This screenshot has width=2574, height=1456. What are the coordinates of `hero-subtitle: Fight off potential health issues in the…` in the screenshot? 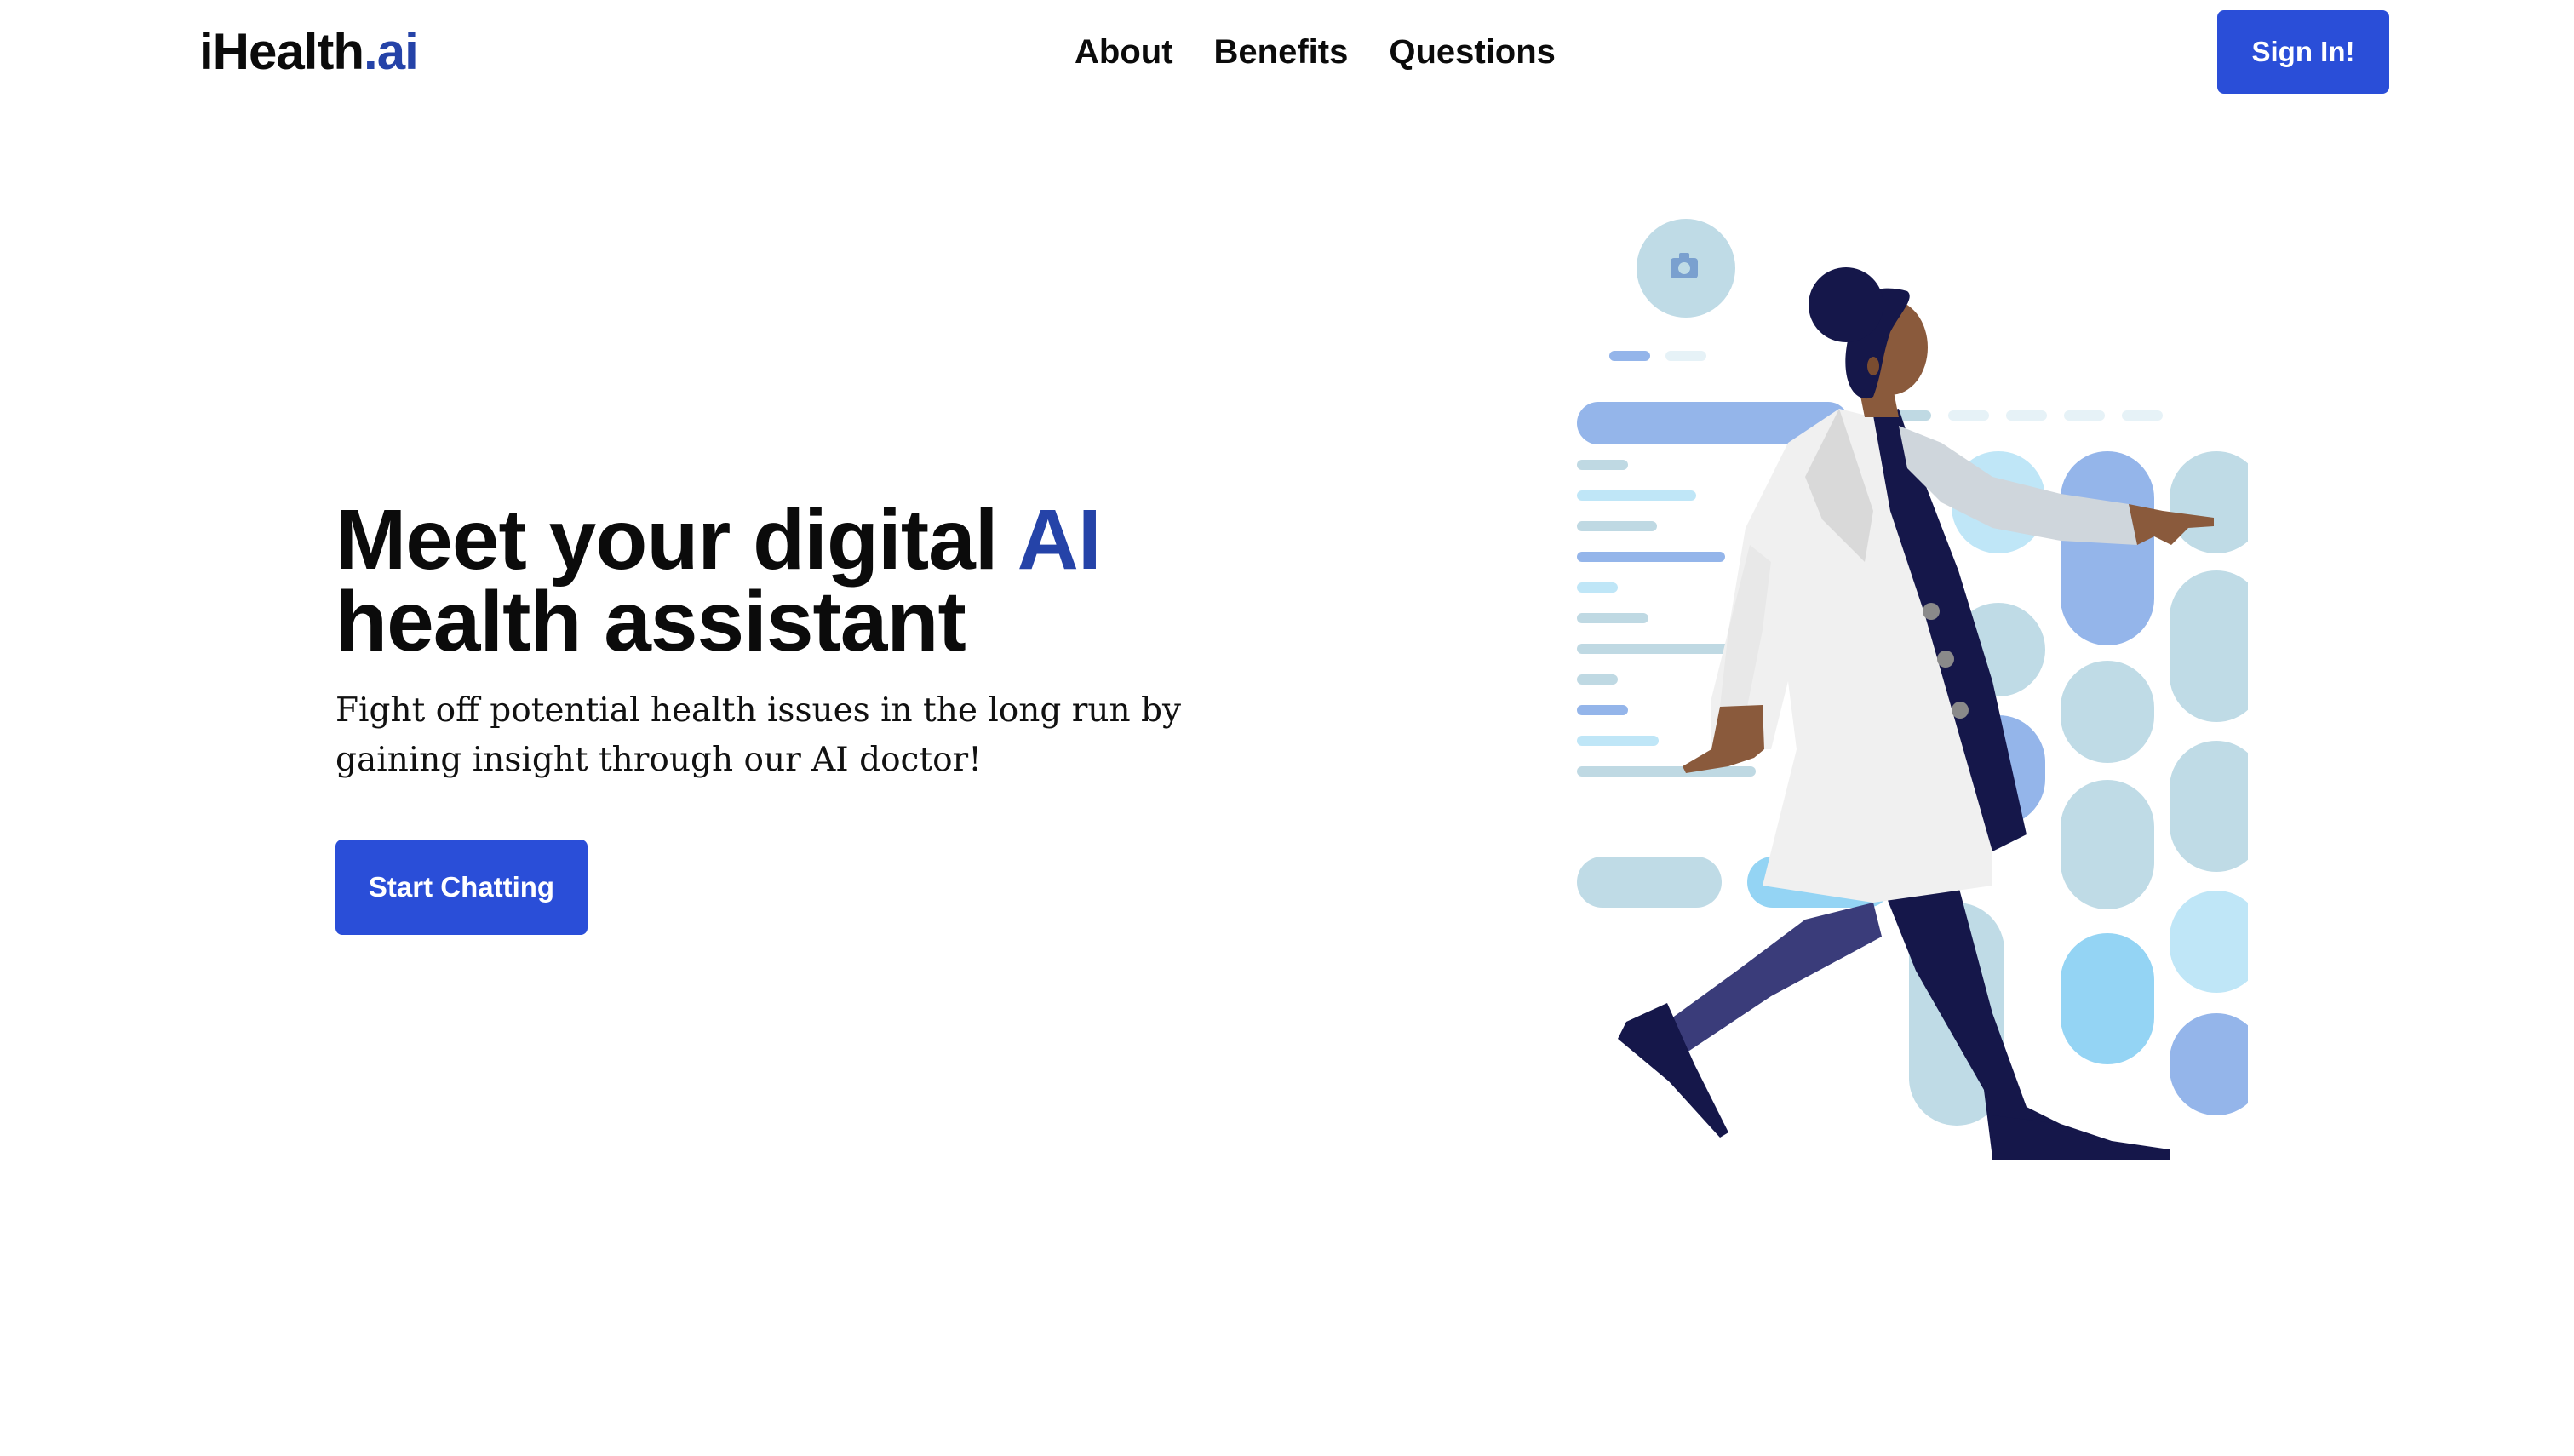 It's located at (759, 735).